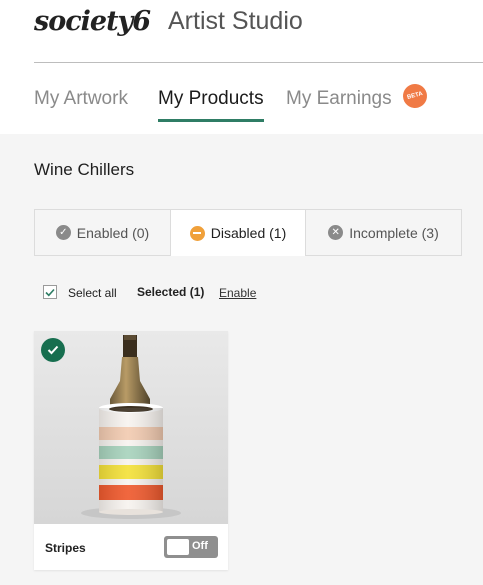  I want to click on checkmark-icon, so click(50, 292).